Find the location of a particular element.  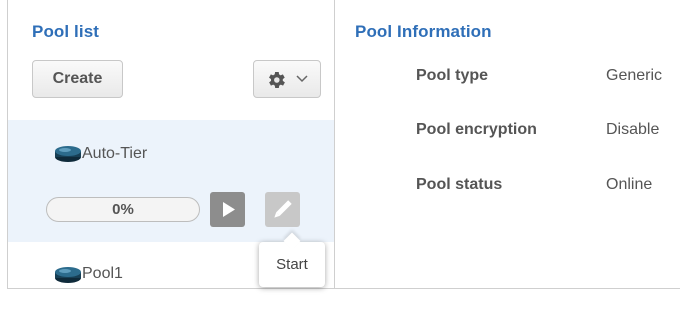

start-tooltip: Start is located at coordinates (292, 259).